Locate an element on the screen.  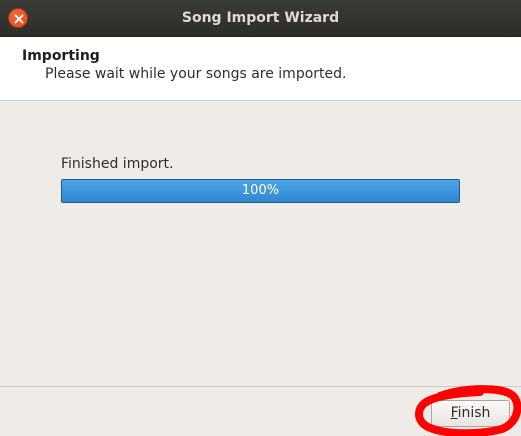
footer-divider is located at coordinates (260, 386).